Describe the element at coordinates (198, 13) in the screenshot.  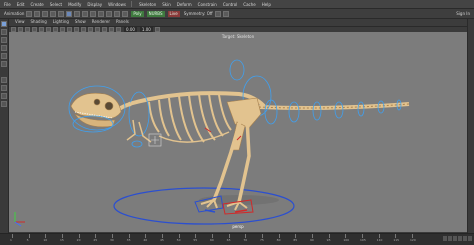
I see `symmetry-status: Symmetry: Off` at that location.